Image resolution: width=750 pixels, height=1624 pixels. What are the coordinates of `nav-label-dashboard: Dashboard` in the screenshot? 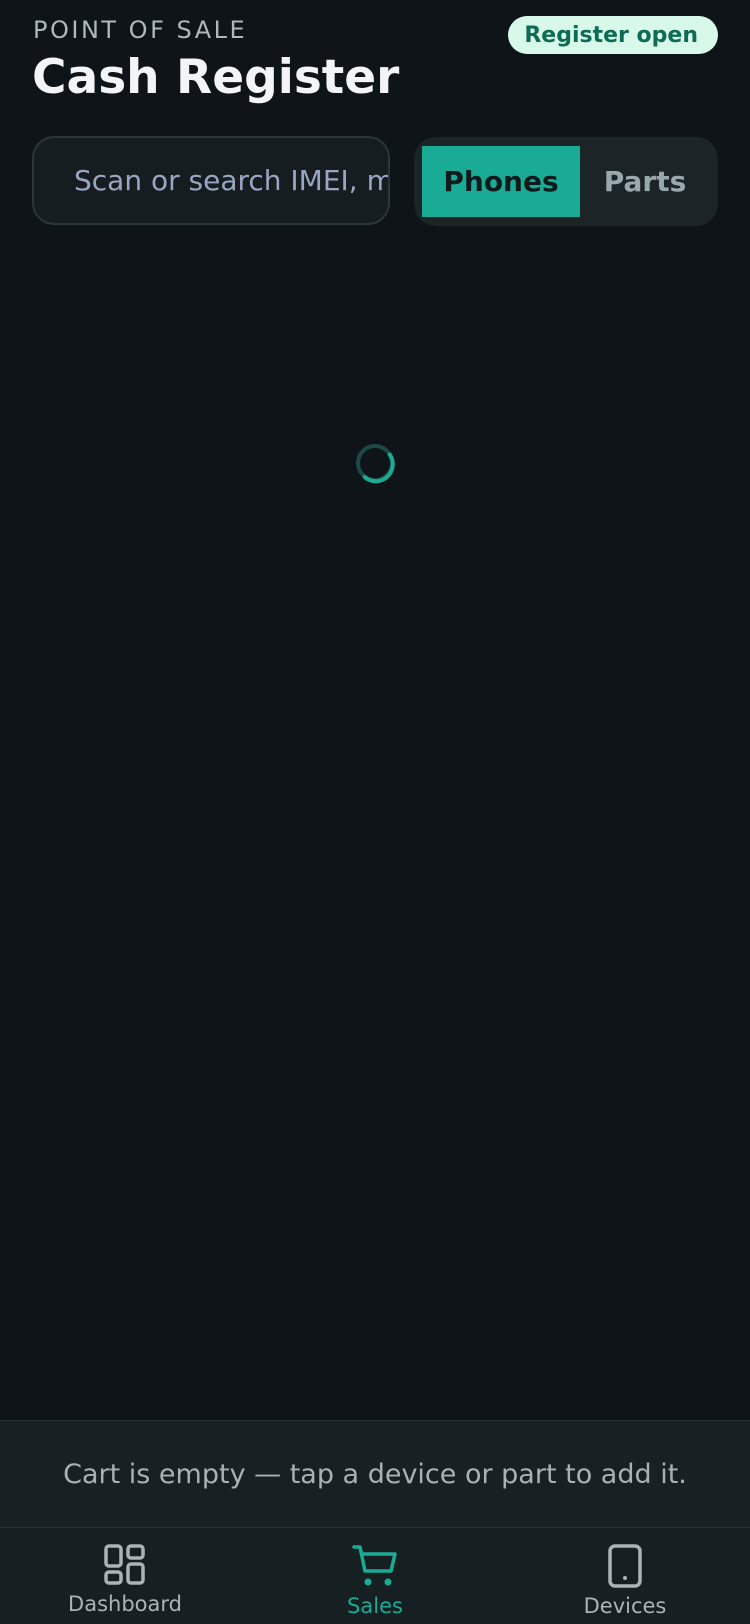 It's located at (125, 1604).